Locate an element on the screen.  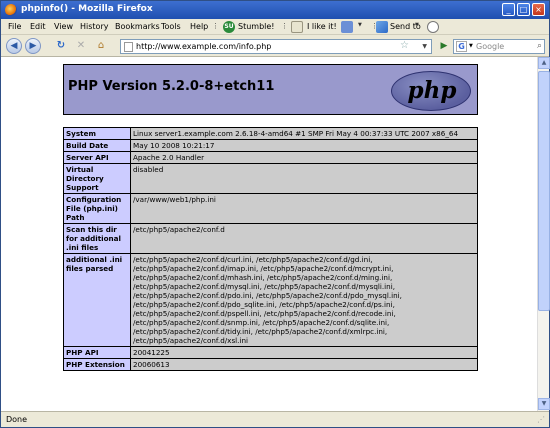
search-bar: G ▼ Google ⌕ is located at coordinates (499, 46).